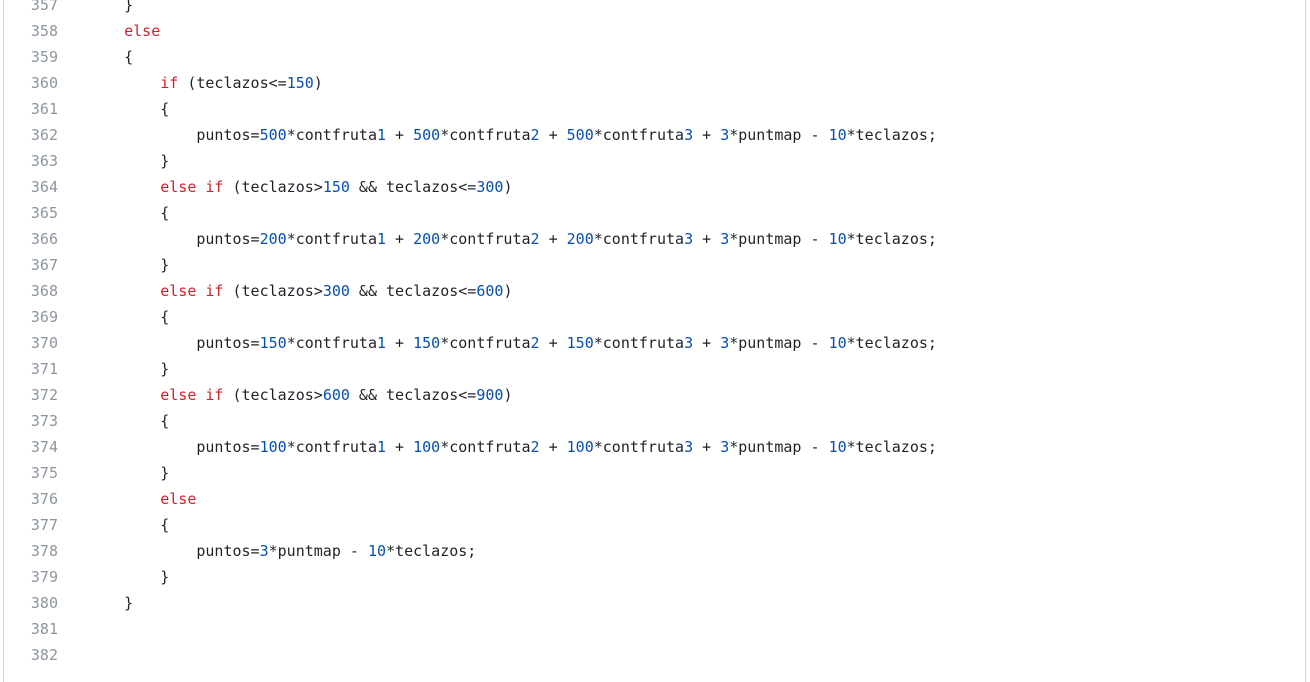 The image size is (1310, 682). Describe the element at coordinates (654, 629) in the screenshot. I see `code-line: 381` at that location.